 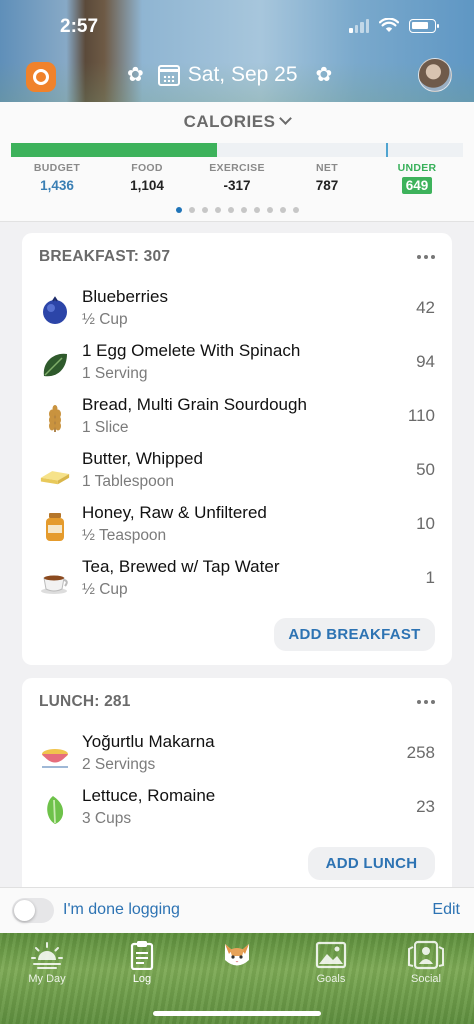 I want to click on done-logging-toggle, so click(x=33, y=910).